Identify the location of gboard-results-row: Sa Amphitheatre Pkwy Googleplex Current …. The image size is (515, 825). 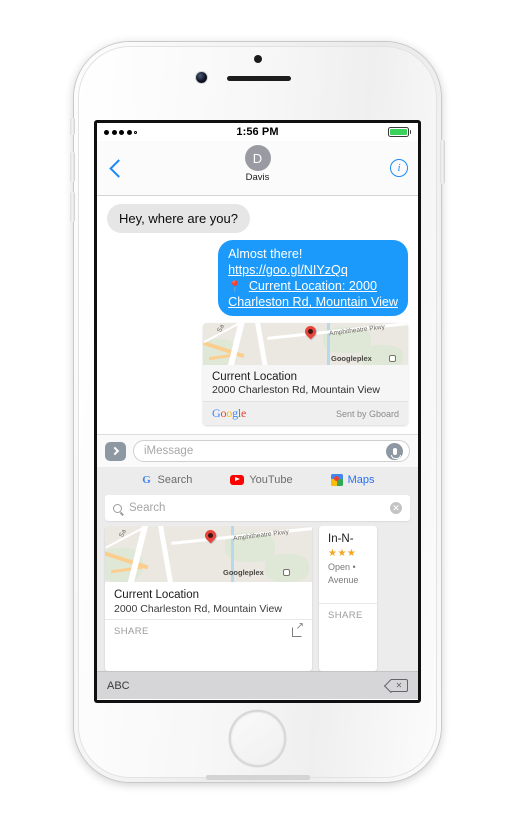
(257, 598).